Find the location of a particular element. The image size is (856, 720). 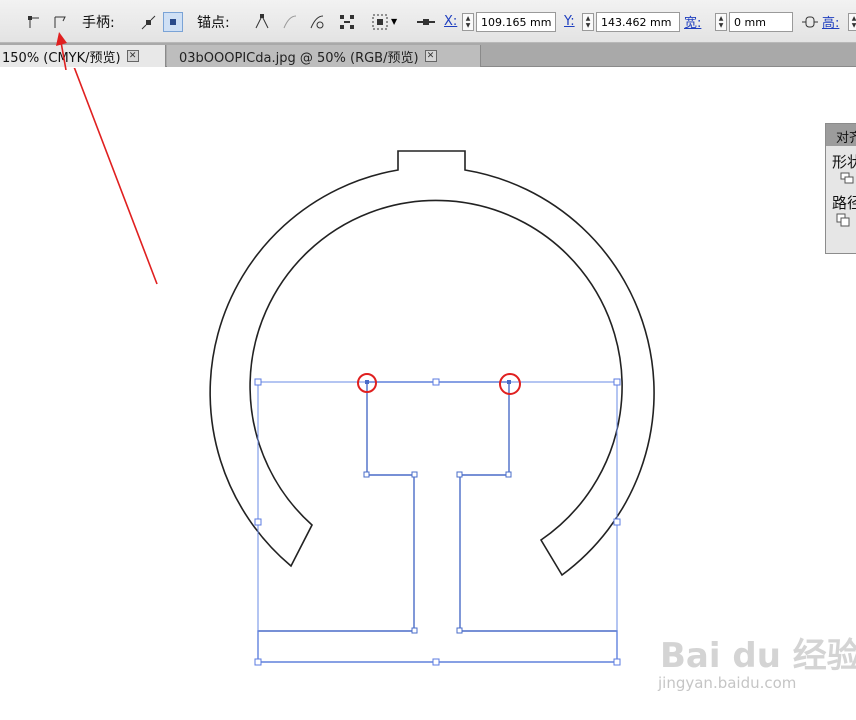

baidu-watermark: Bai du 经验 jingyan.baidu.com is located at coordinates (748, 668).